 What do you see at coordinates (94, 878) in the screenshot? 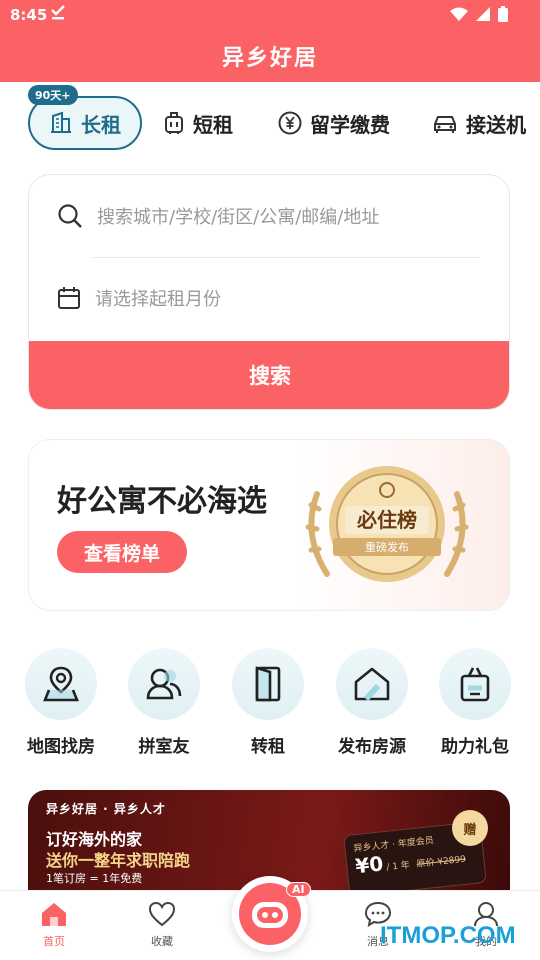
I see `promo-line-3: 1笔订房 = 1年免费` at bounding box center [94, 878].